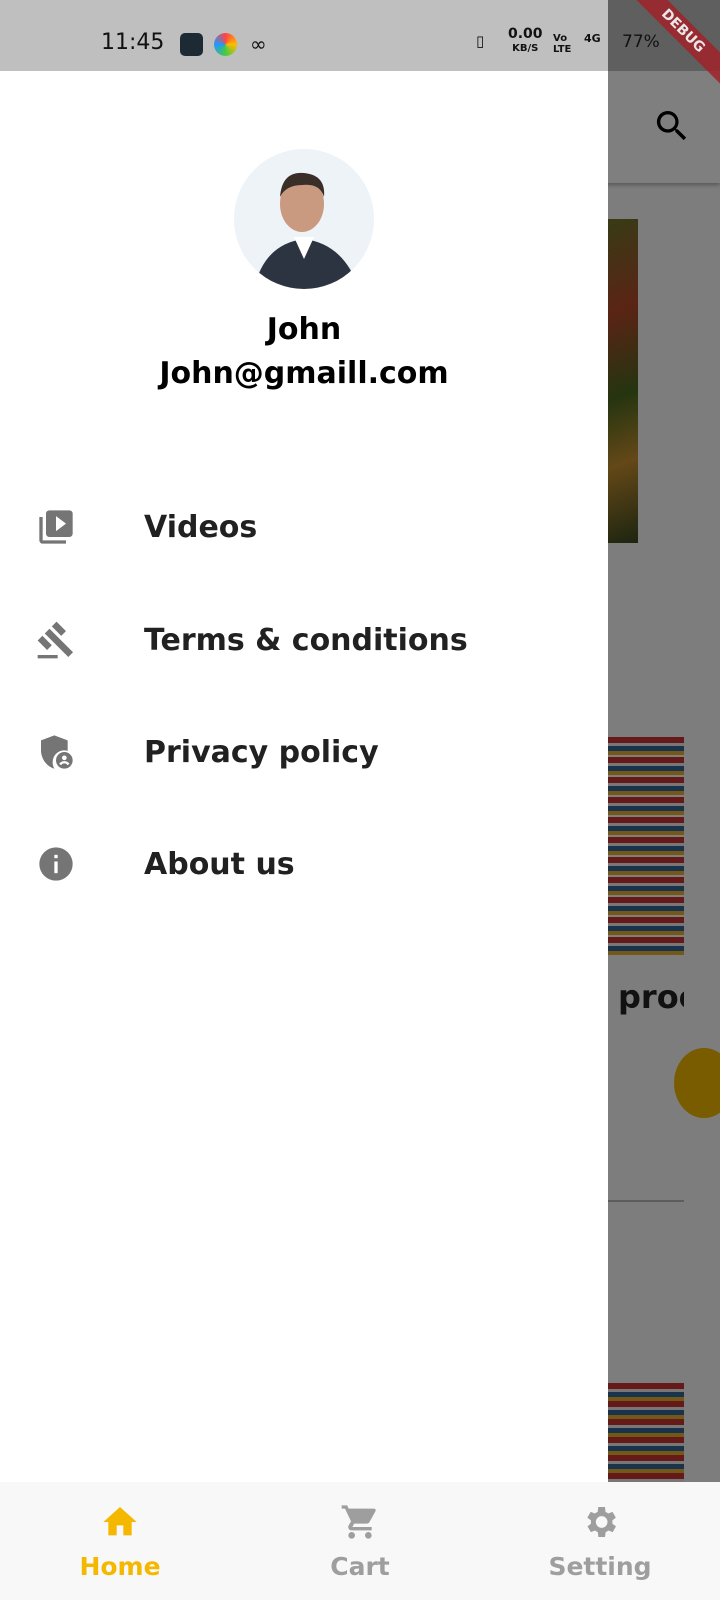 This screenshot has height=1600, width=720. Describe the element at coordinates (304, 373) in the screenshot. I see `user-email: John@gmaill.com` at that location.